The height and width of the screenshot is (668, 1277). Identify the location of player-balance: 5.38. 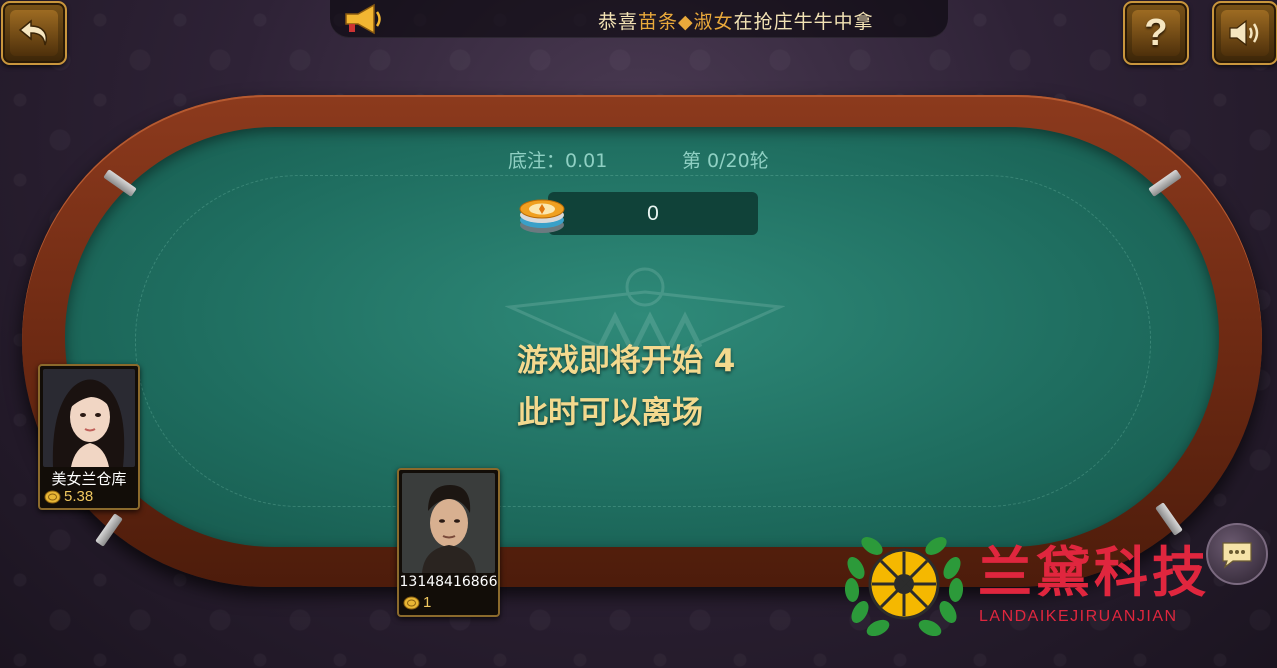
(68, 496).